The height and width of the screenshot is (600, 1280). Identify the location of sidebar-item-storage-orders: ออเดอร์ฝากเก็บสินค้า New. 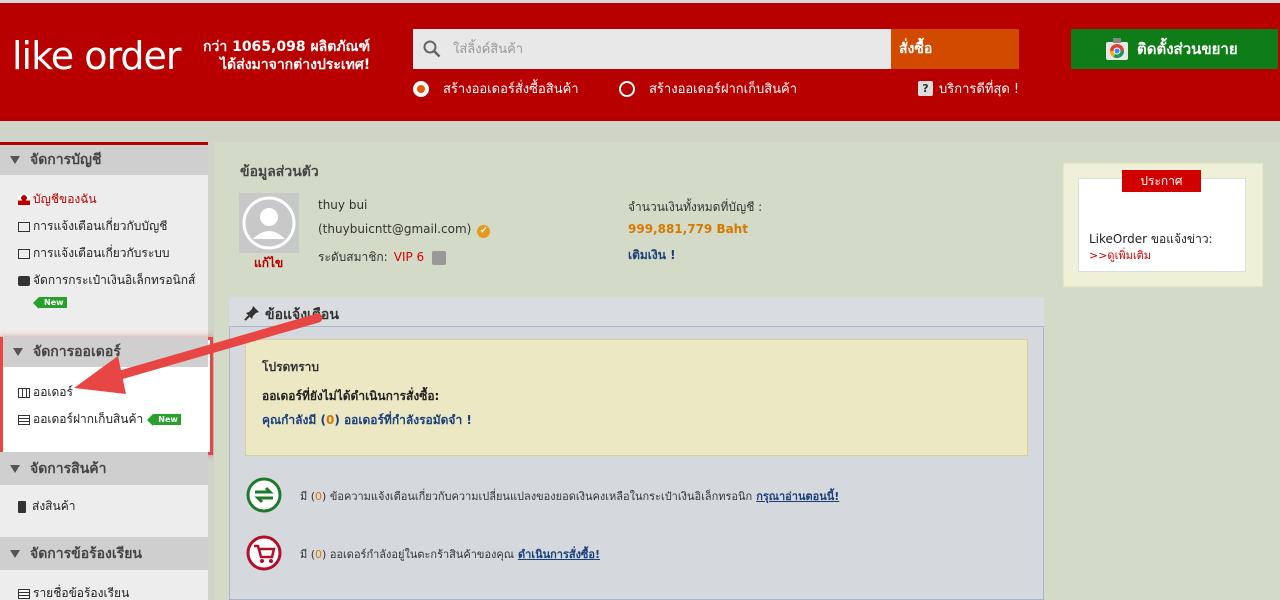
(99, 419).